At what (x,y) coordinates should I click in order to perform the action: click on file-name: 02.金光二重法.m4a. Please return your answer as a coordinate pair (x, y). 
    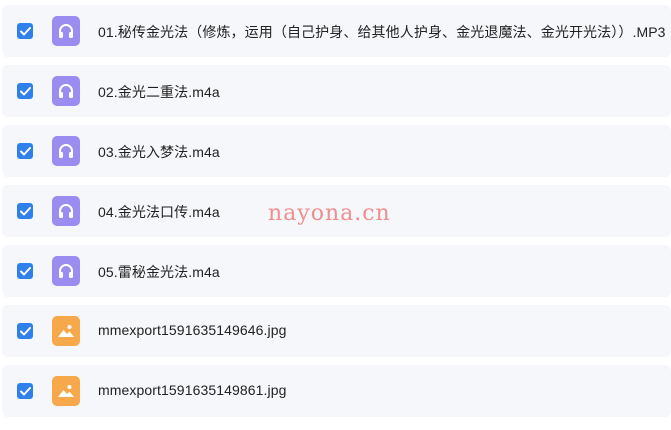
    Looking at the image, I should click on (159, 92).